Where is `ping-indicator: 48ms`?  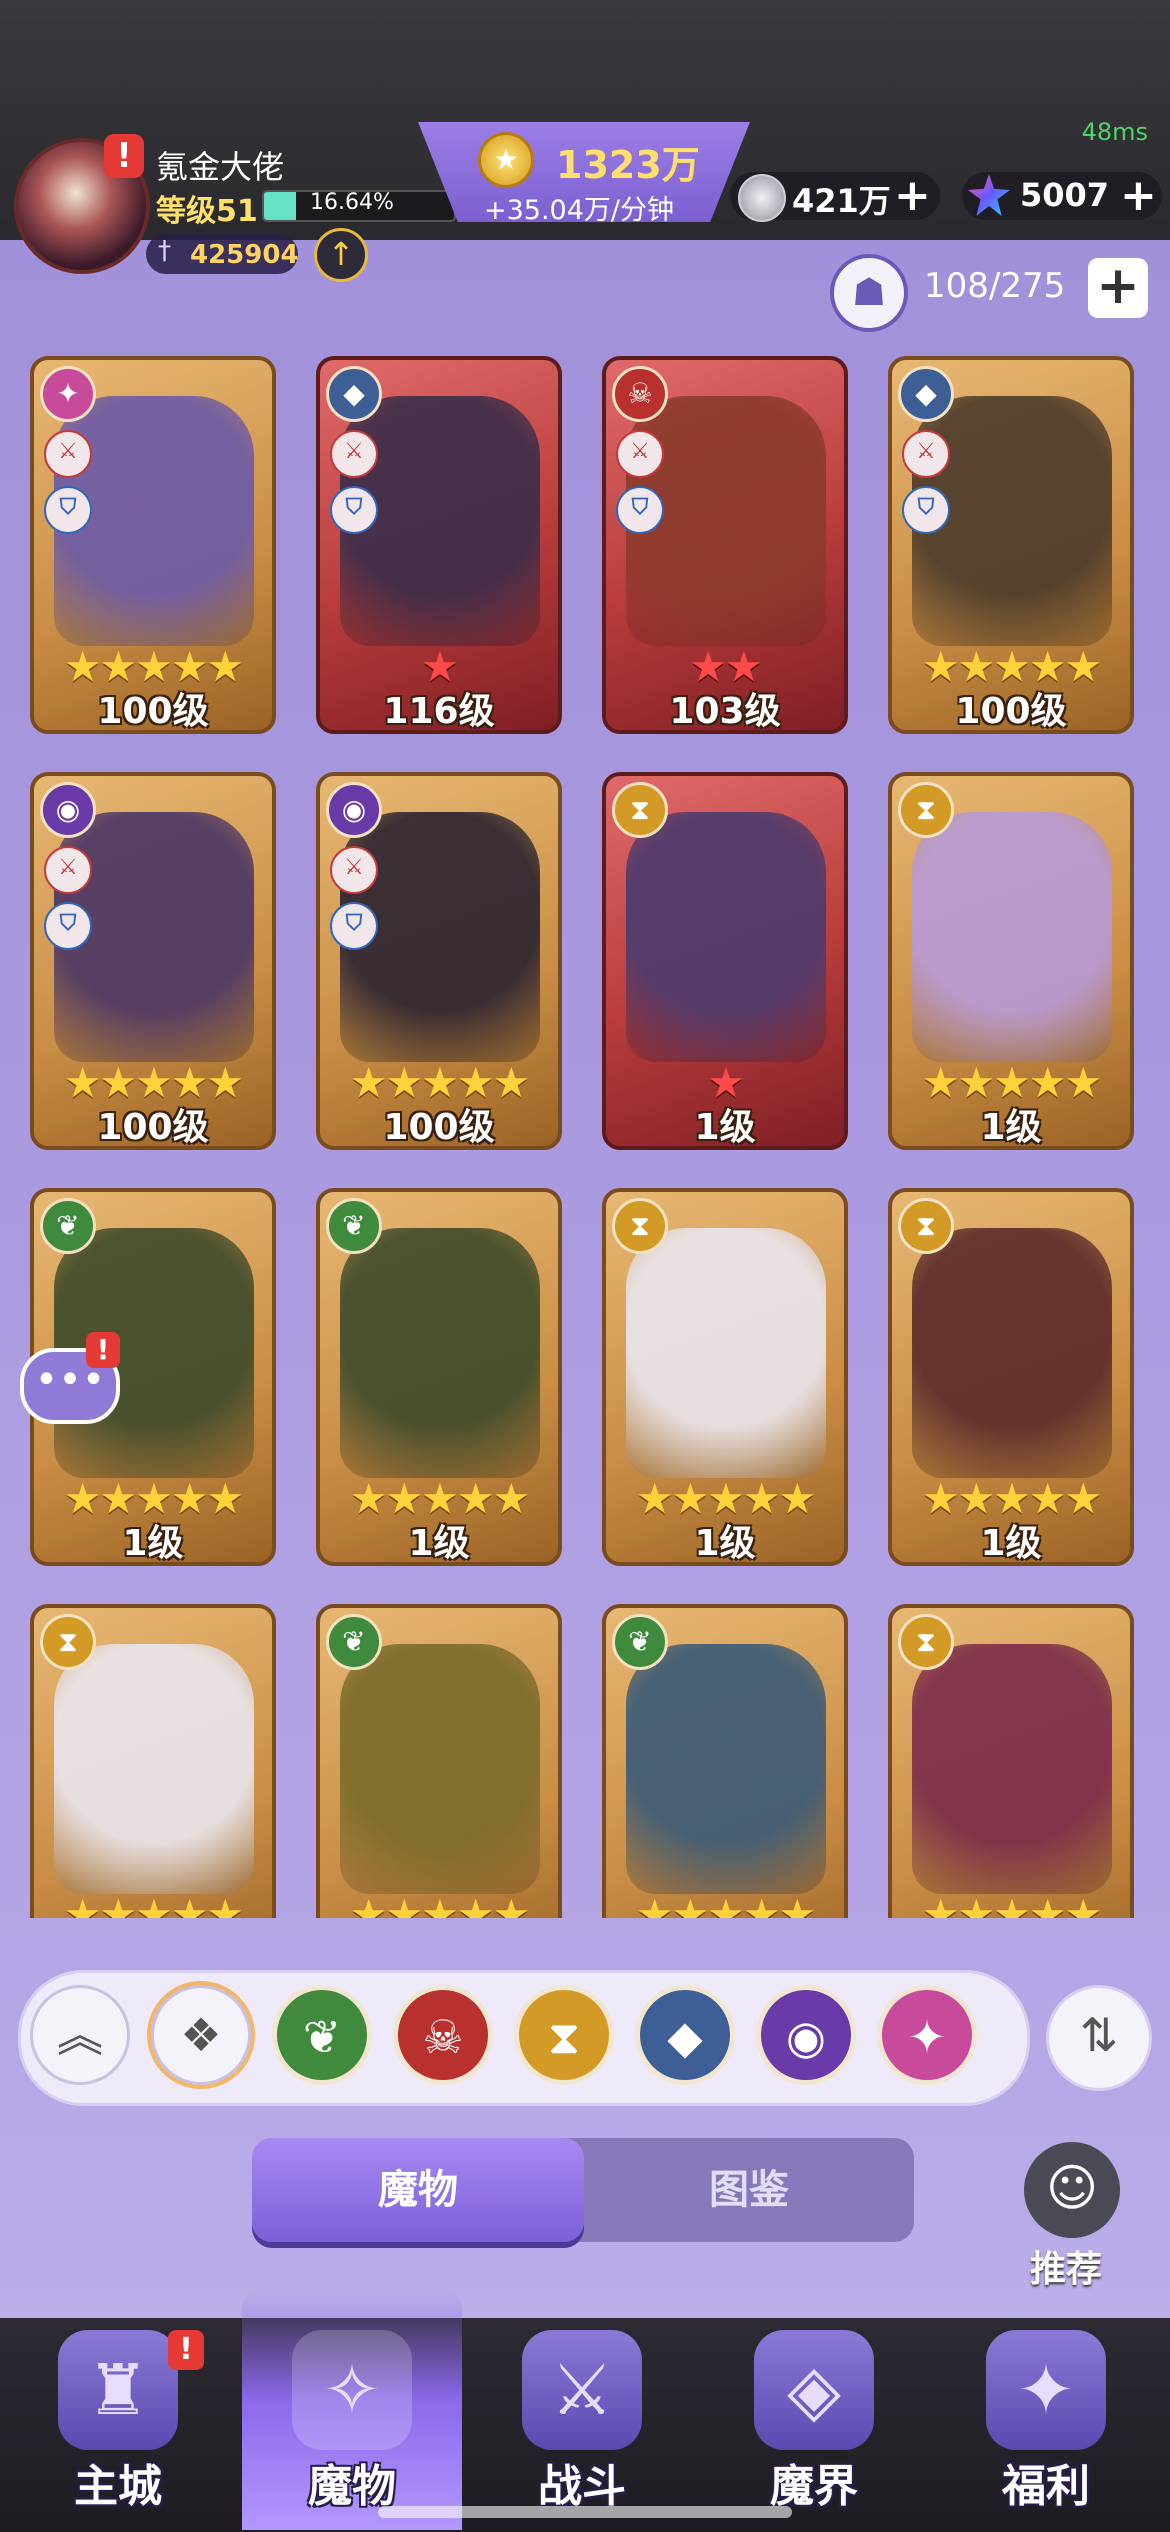 ping-indicator: 48ms is located at coordinates (1114, 132).